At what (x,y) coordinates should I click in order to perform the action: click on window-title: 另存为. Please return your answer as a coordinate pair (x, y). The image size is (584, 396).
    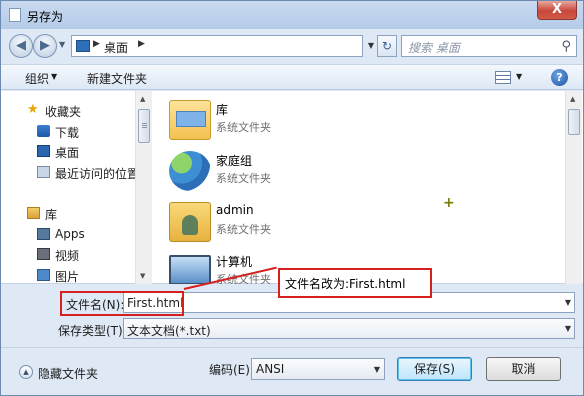
    Looking at the image, I should click on (45, 17).